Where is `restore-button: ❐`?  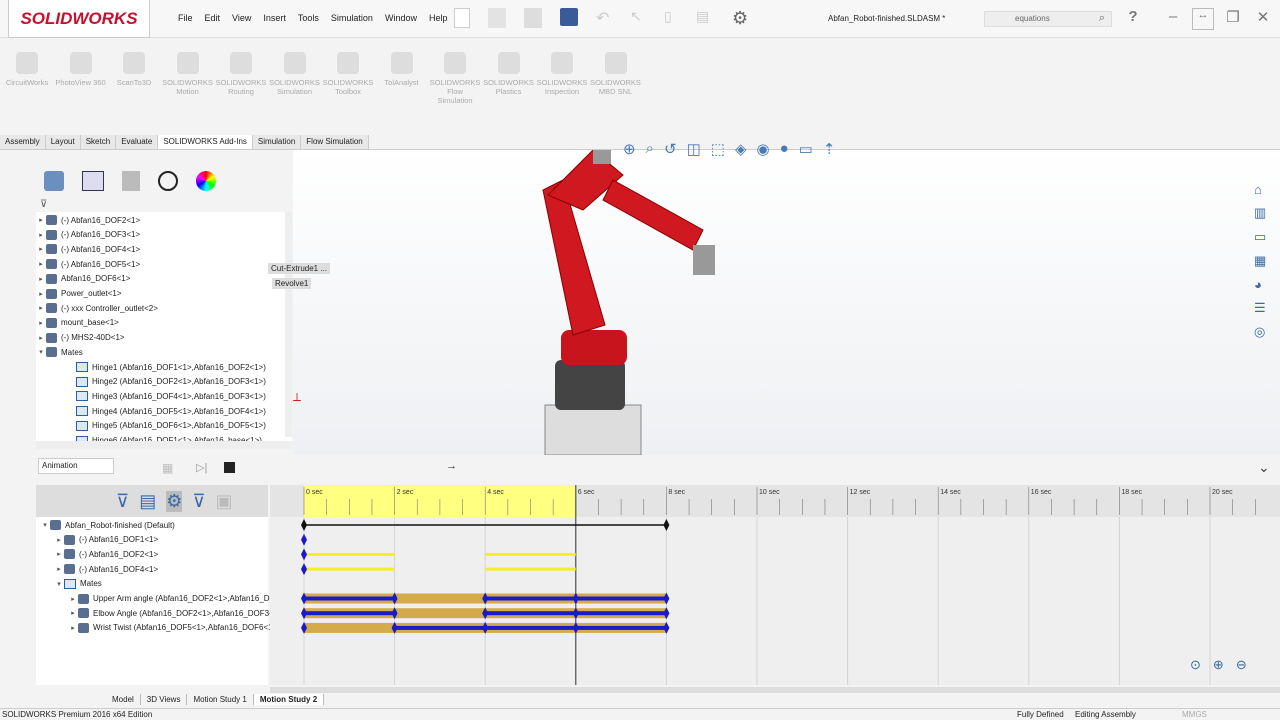
restore-button: ❐ is located at coordinates (1233, 19).